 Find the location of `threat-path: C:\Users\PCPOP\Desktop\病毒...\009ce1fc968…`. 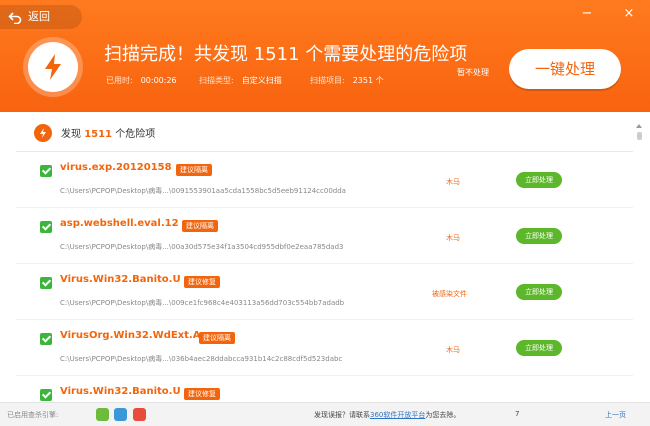

threat-path: C:\Users\PCPOP\Desktop\病毒...\009ce1fc968… is located at coordinates (202, 303).